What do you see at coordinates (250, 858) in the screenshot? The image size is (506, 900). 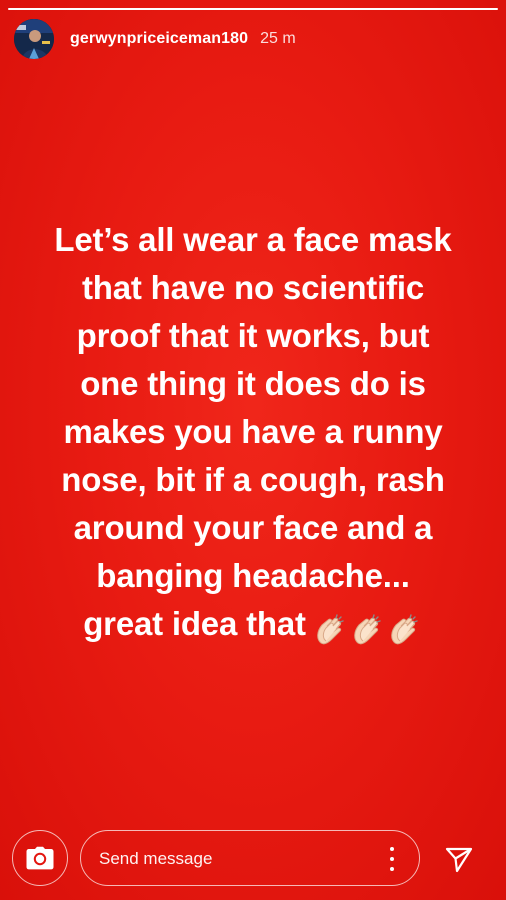 I see `send-message-input: Send message` at bounding box center [250, 858].